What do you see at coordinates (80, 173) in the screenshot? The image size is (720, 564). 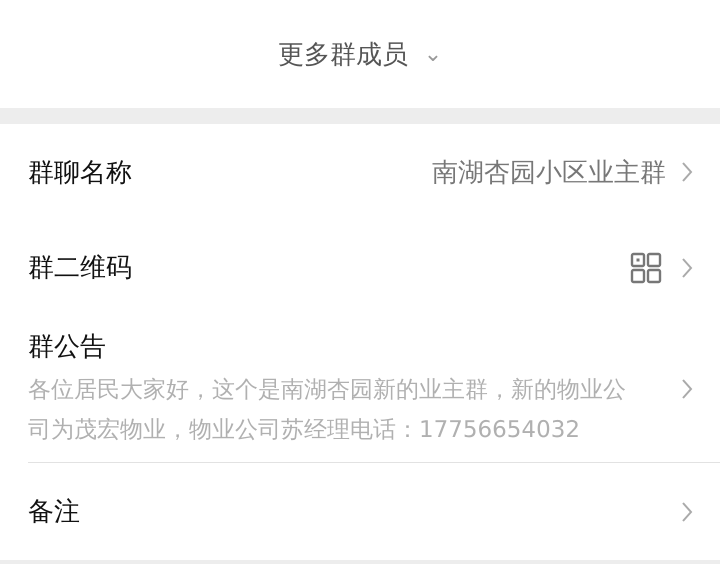 I see `row-label: 群聊名称` at bounding box center [80, 173].